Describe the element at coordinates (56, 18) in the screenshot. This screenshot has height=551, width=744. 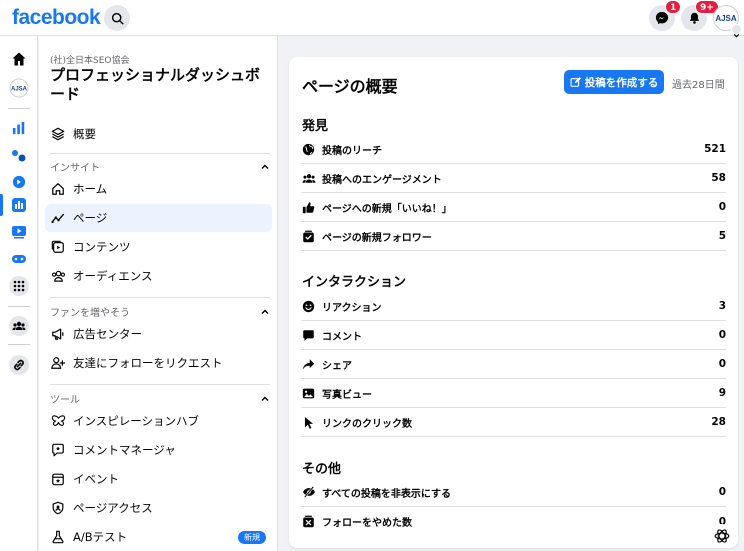
I see `facebook-logo: facebook` at that location.